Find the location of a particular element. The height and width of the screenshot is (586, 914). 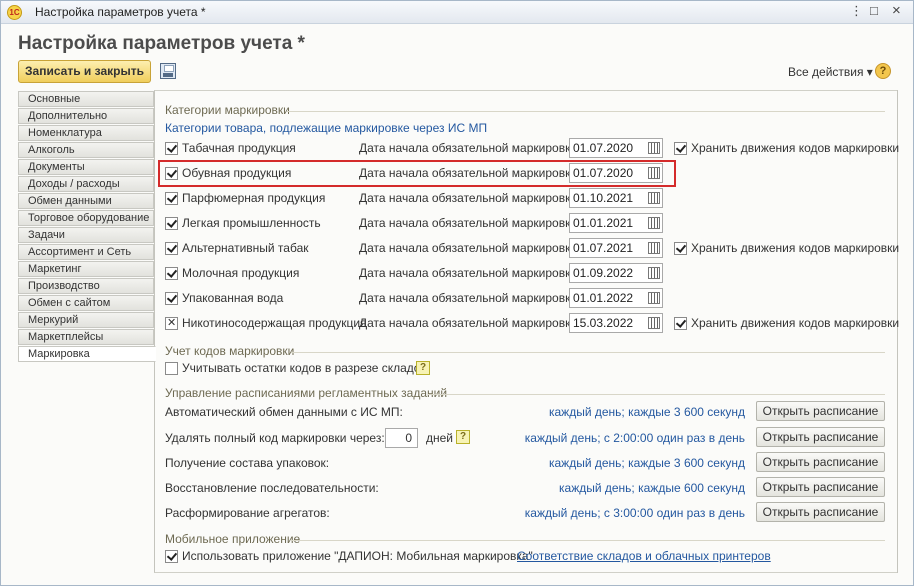

schedule-task-label: Автоматический обмен данными с ИС МП: is located at coordinates (284, 412).